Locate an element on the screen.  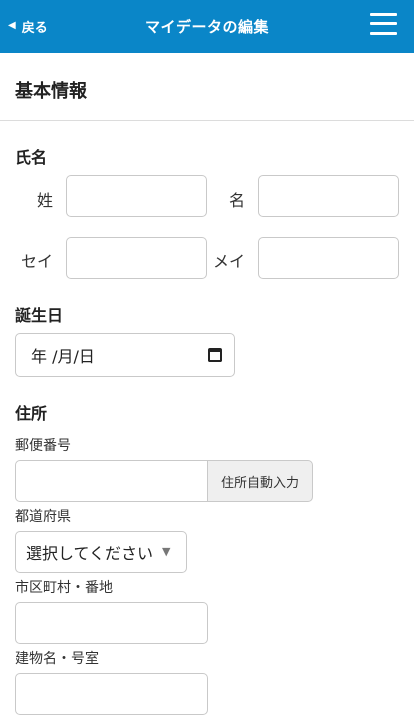
zip-input is located at coordinates (111, 481).